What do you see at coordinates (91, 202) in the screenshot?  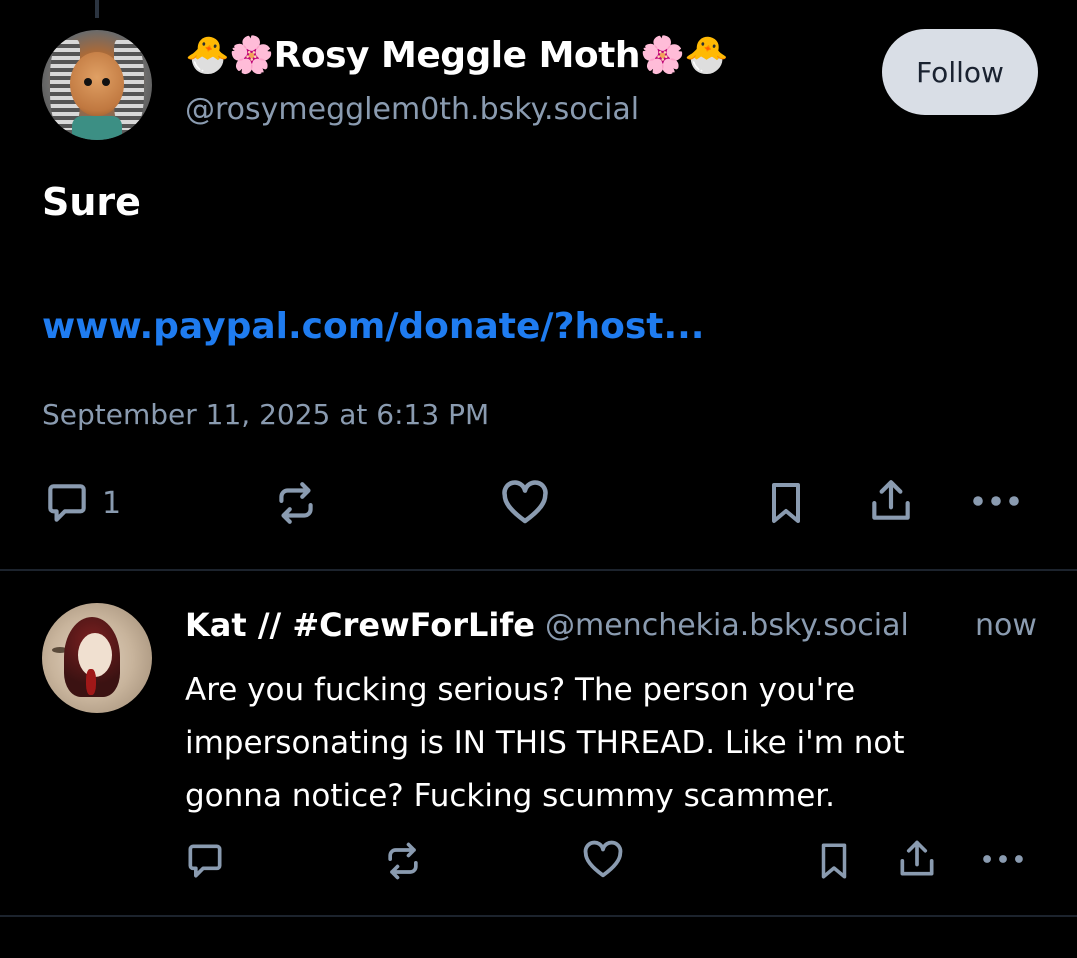 I see `post-text: Sure` at bounding box center [91, 202].